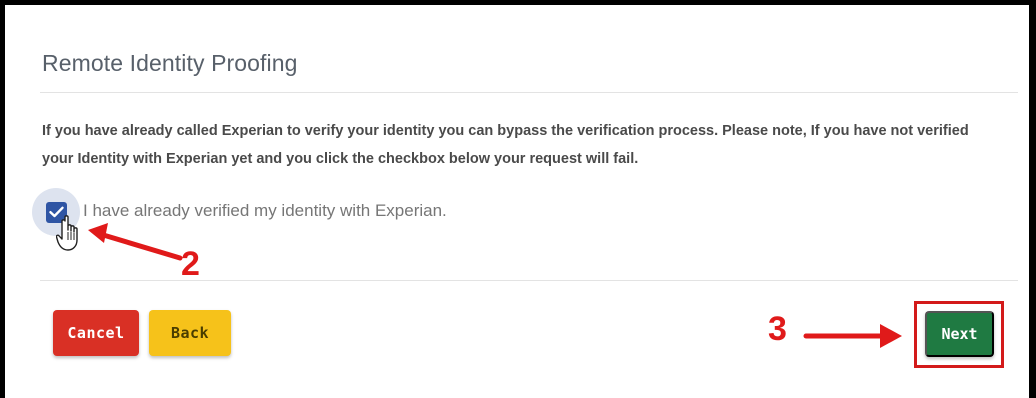  What do you see at coordinates (190, 333) in the screenshot?
I see `back-button: Back` at bounding box center [190, 333].